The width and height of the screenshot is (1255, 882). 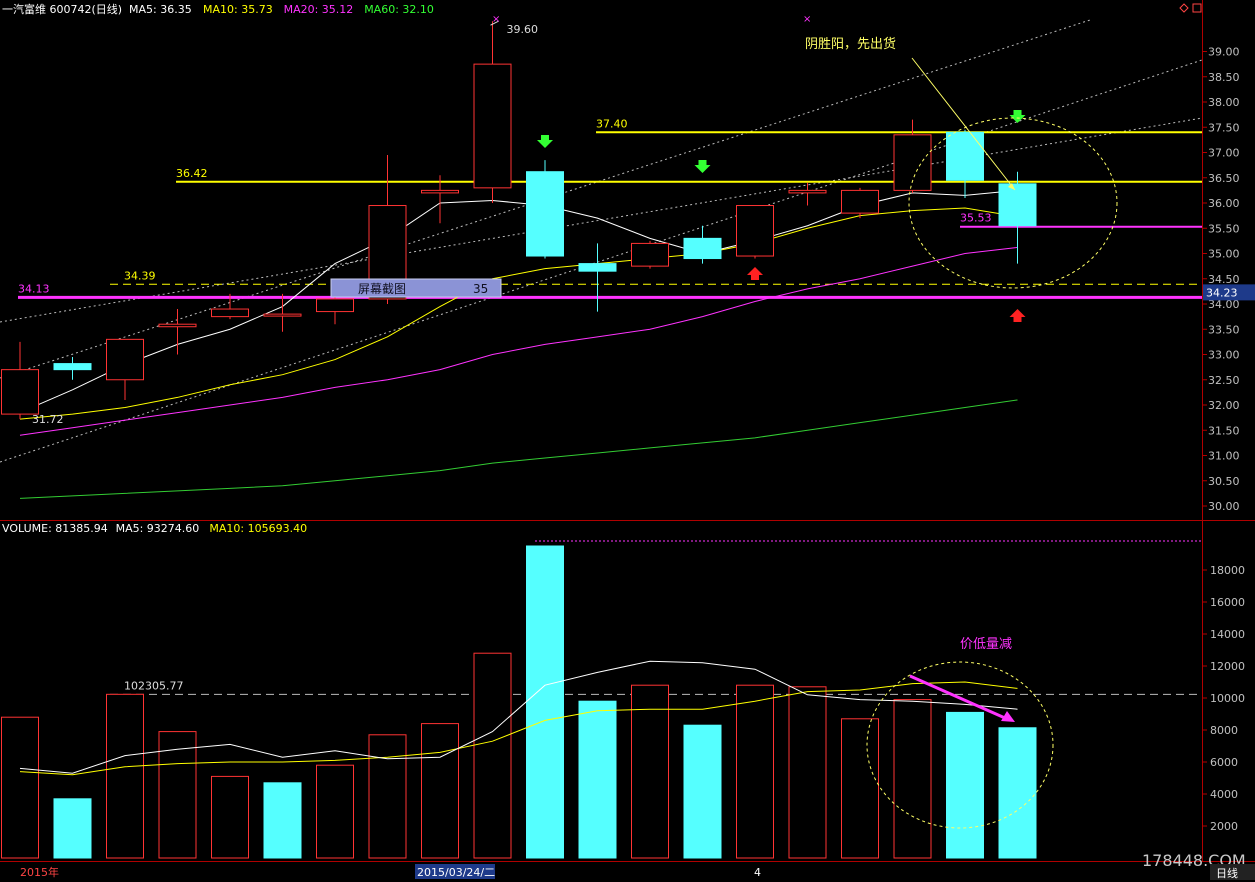 I want to click on price-tick-label: 35.00, so click(x=1224, y=254).